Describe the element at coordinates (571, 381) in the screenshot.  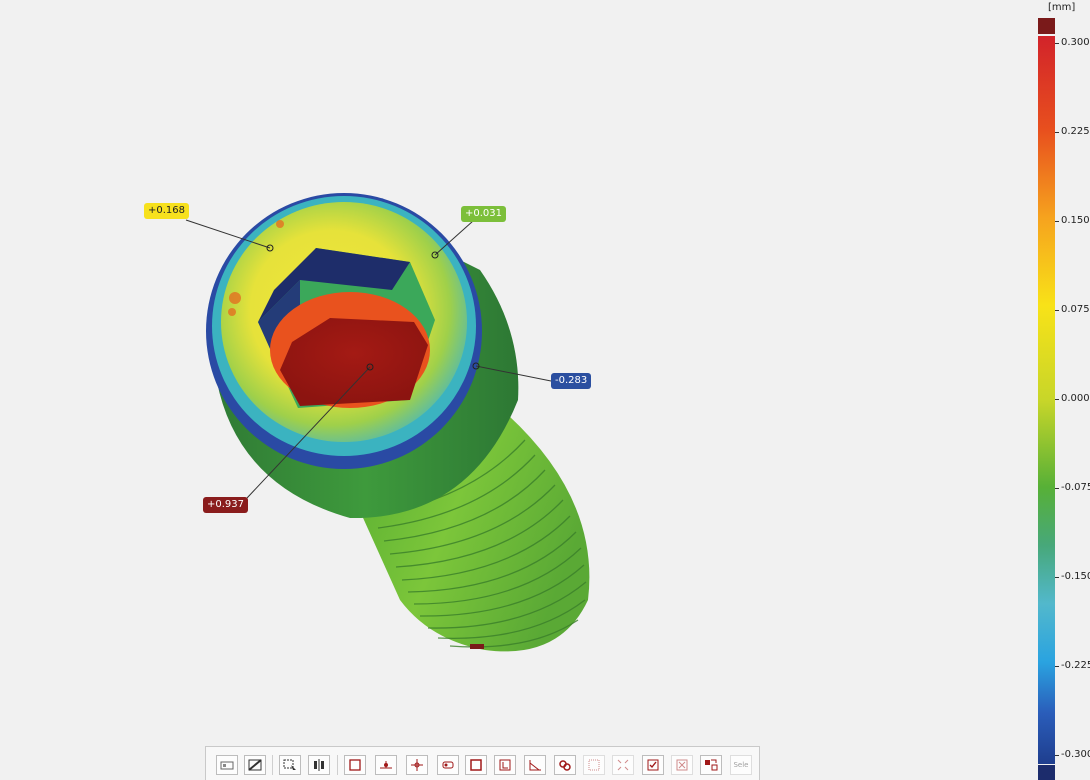
I see `deviation-label-blue: -0.283` at that location.